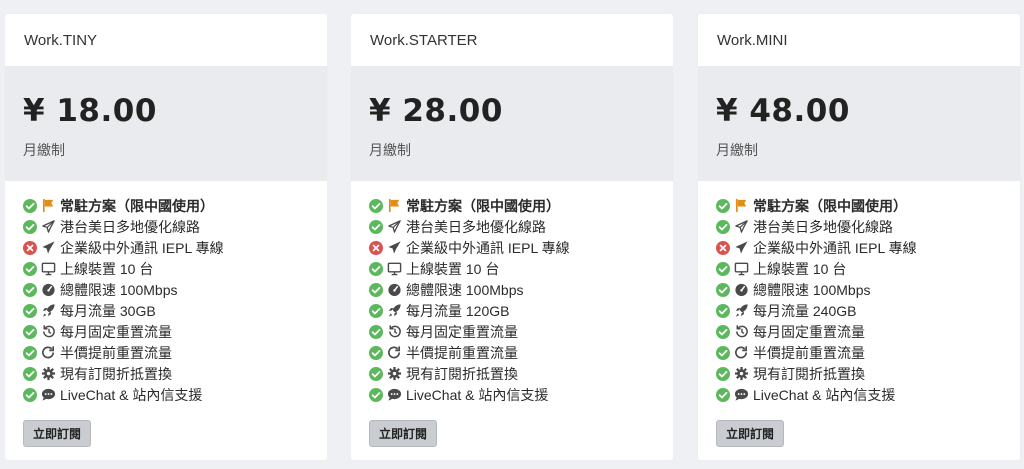  I want to click on feature-label: 上線裝置 10 台, so click(800, 268).